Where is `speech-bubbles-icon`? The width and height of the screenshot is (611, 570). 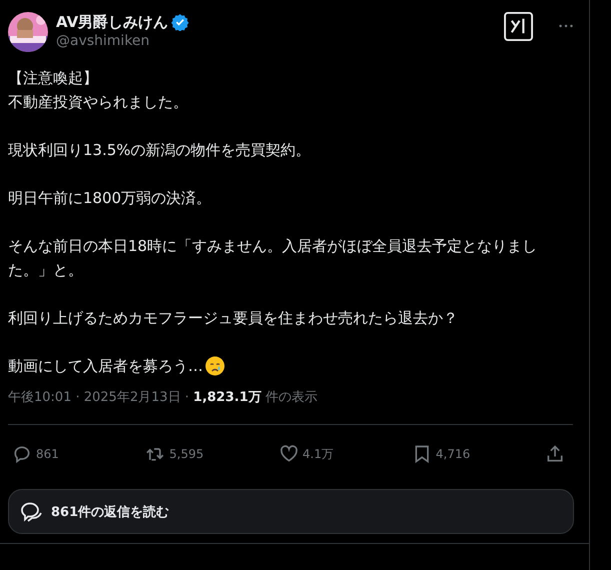 speech-bubbles-icon is located at coordinates (31, 512).